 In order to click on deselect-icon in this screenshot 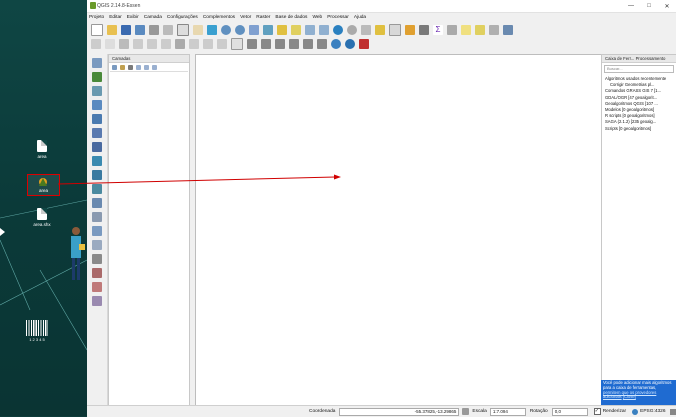, I will do `click(395, 29)`.